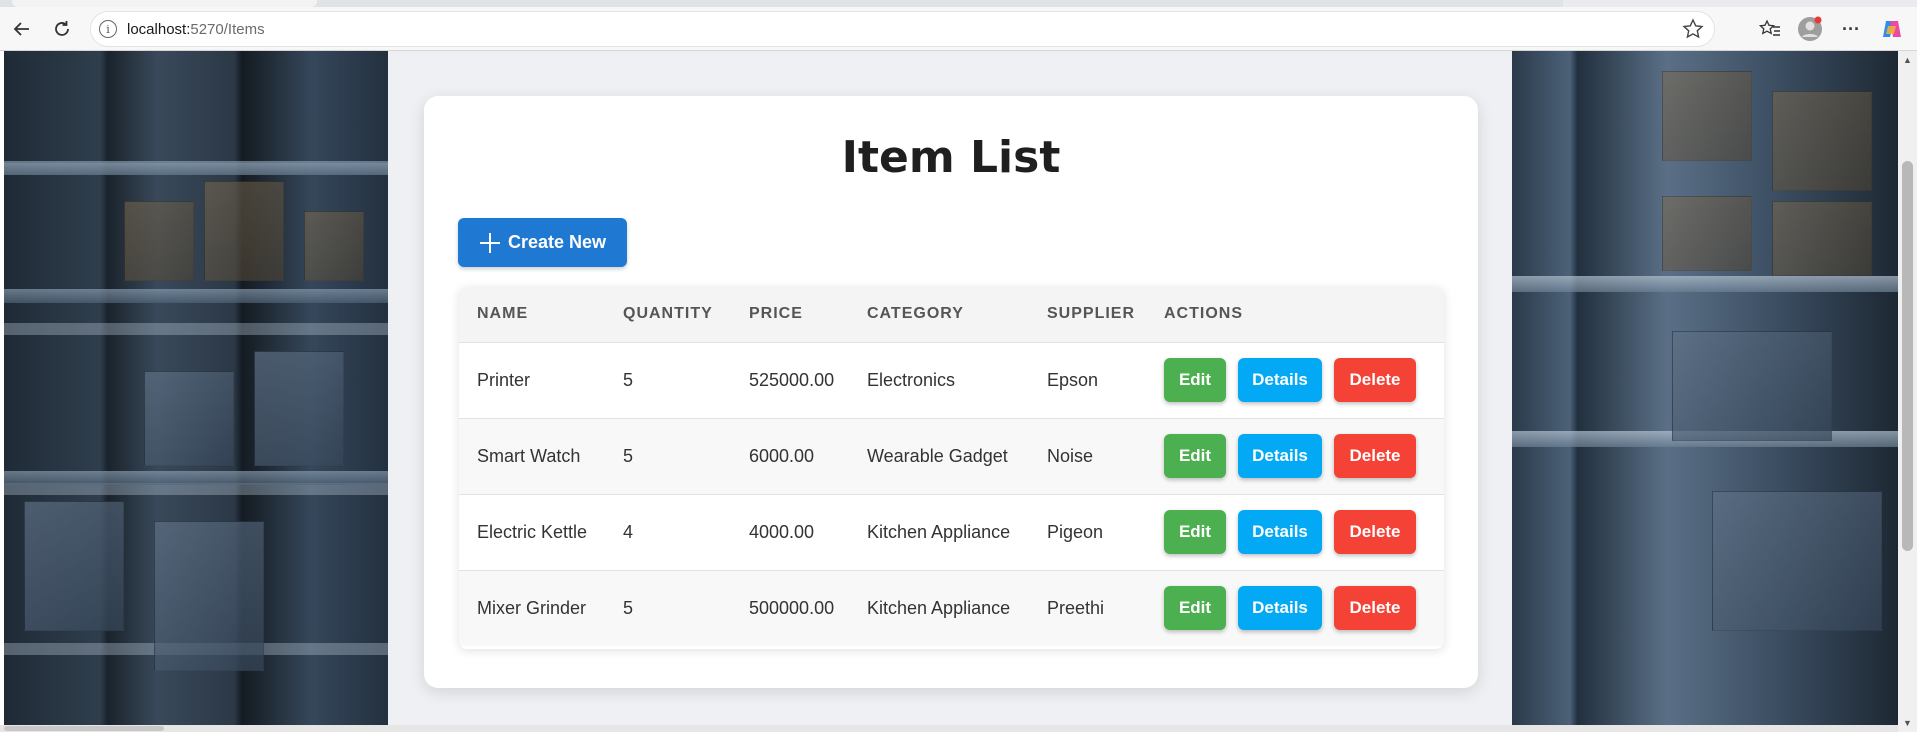 Image resolution: width=1917 pixels, height=732 pixels. What do you see at coordinates (792, 607) in the screenshot?
I see `cell-price: 500000.00` at bounding box center [792, 607].